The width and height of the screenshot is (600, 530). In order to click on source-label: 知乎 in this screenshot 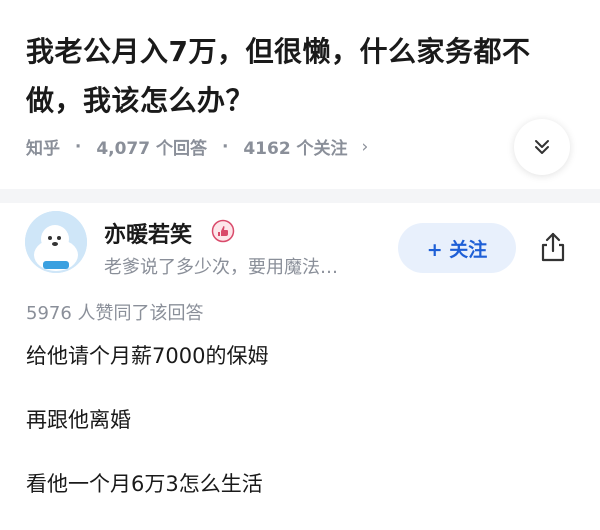, I will do `click(43, 146)`.